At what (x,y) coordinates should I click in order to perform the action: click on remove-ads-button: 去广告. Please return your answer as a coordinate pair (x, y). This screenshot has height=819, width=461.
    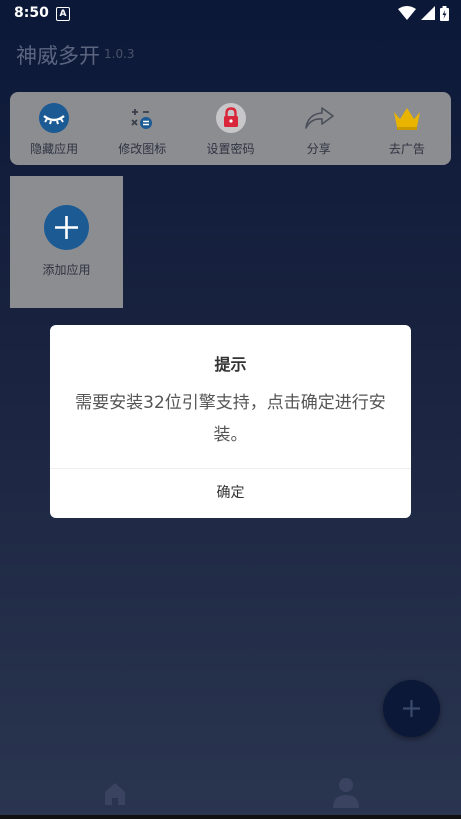
    Looking at the image, I should click on (407, 128).